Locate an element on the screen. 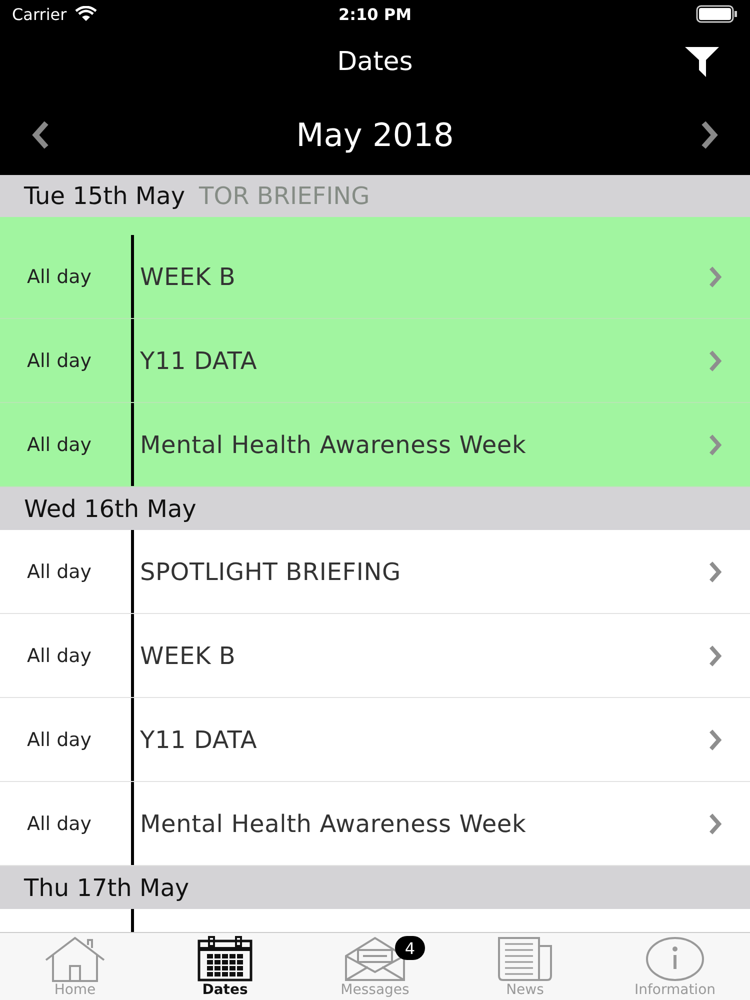  battery-icon is located at coordinates (717, 14).